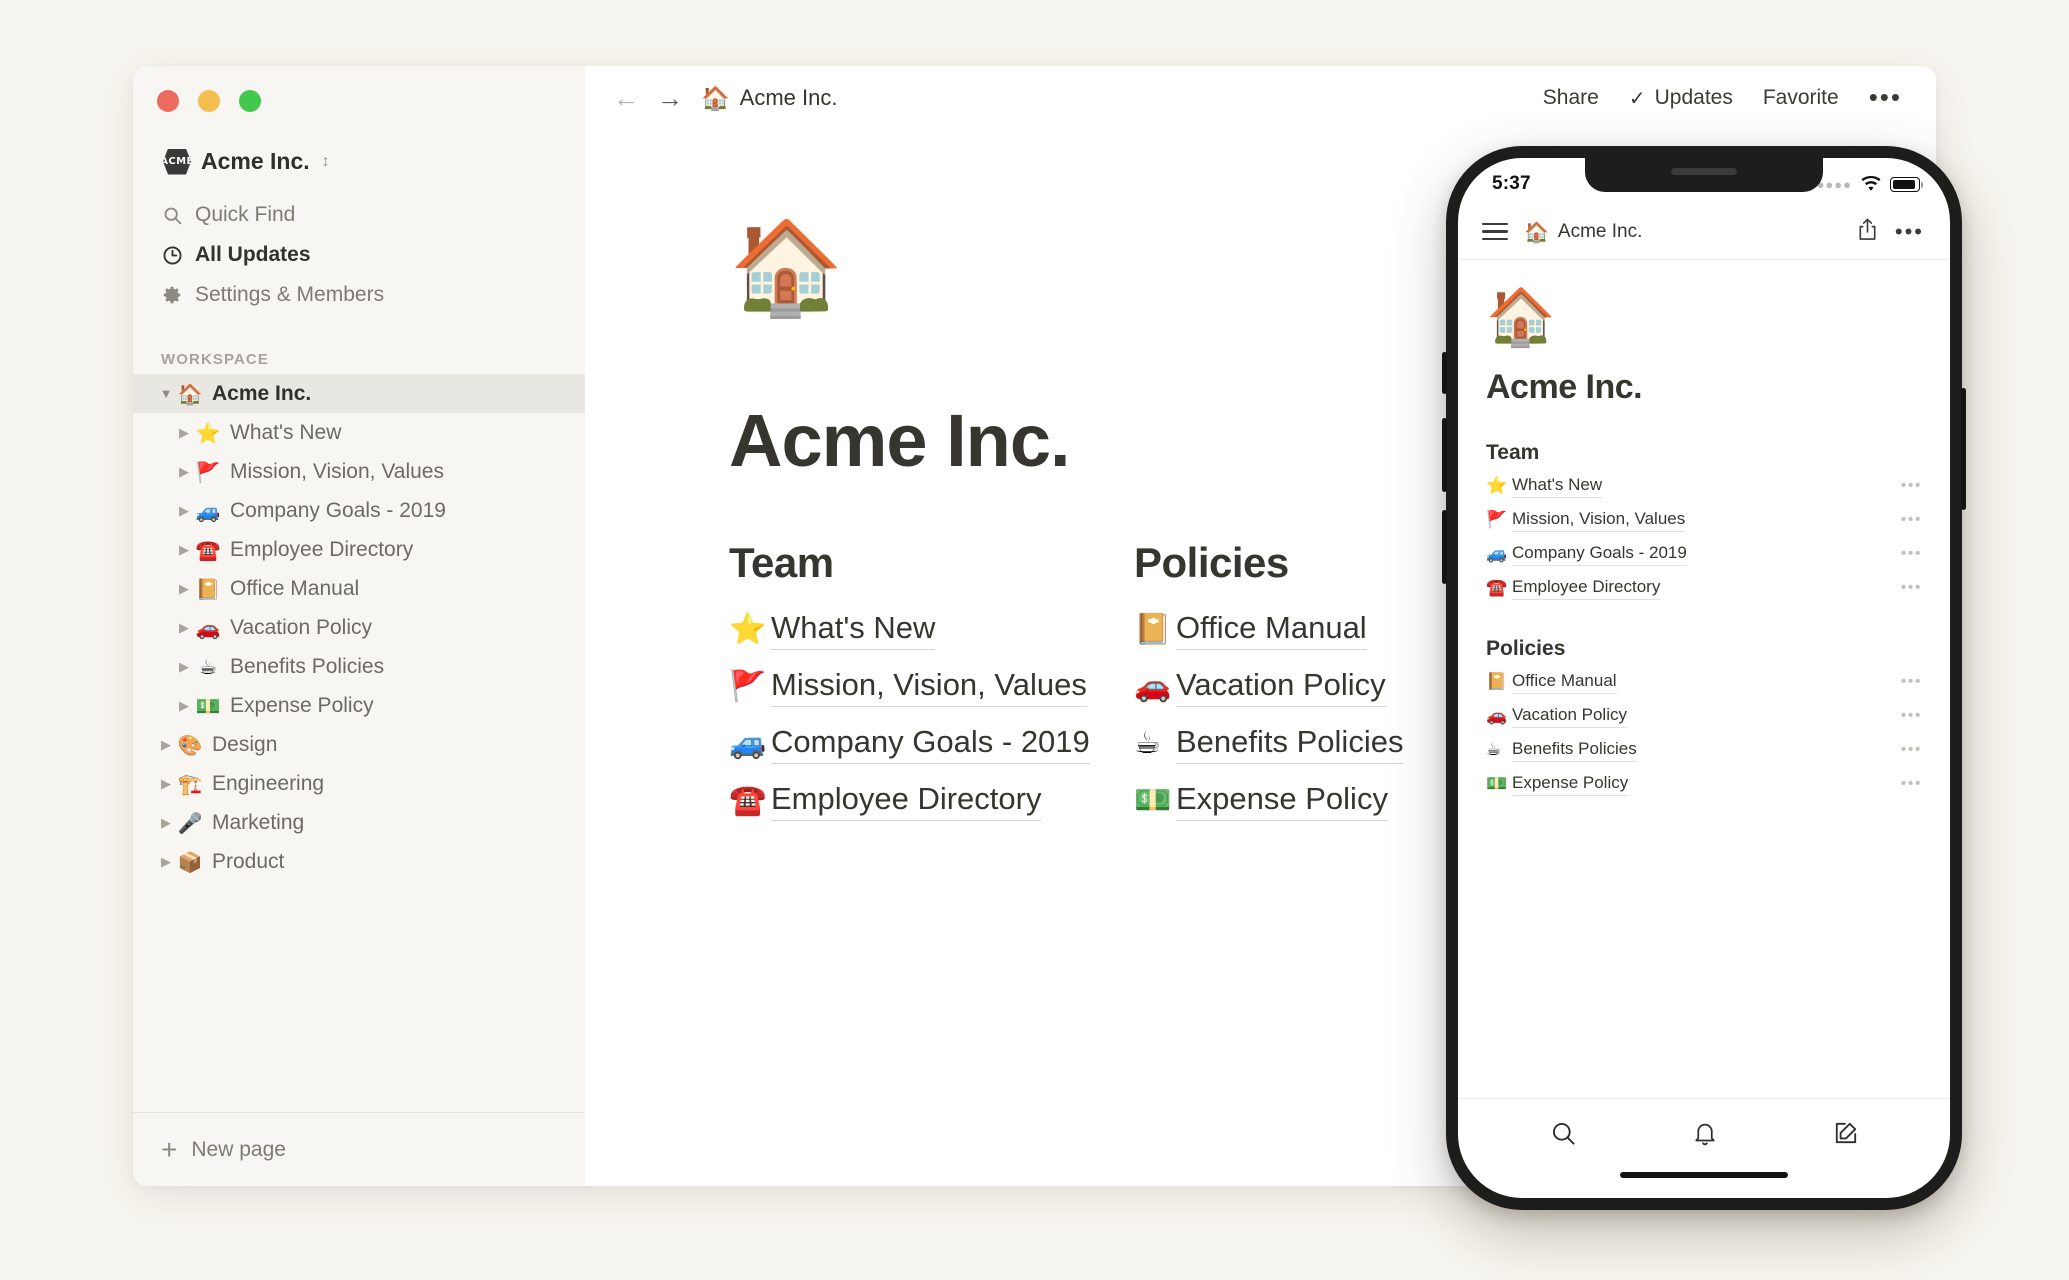 The image size is (2069, 1280). Describe the element at coordinates (359, 705) in the screenshot. I see `tree-item-expense-policy: ▶ 💵 Expense Policy` at that location.